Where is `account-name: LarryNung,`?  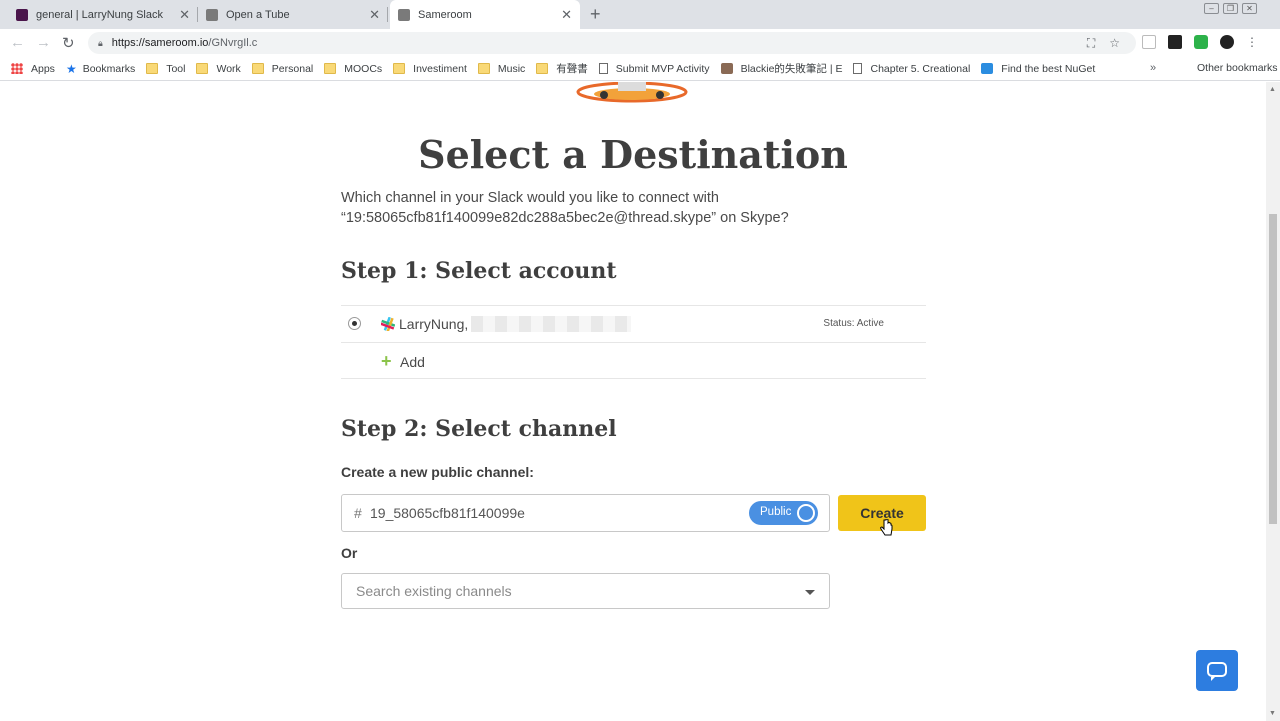
account-name: LarryNung, is located at coordinates (434, 324).